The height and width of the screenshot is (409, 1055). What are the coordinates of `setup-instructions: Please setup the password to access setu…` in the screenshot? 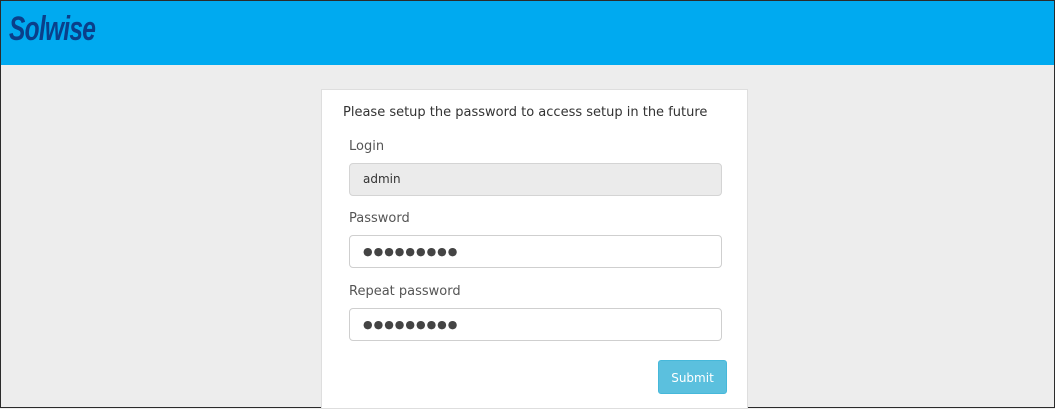 It's located at (525, 112).